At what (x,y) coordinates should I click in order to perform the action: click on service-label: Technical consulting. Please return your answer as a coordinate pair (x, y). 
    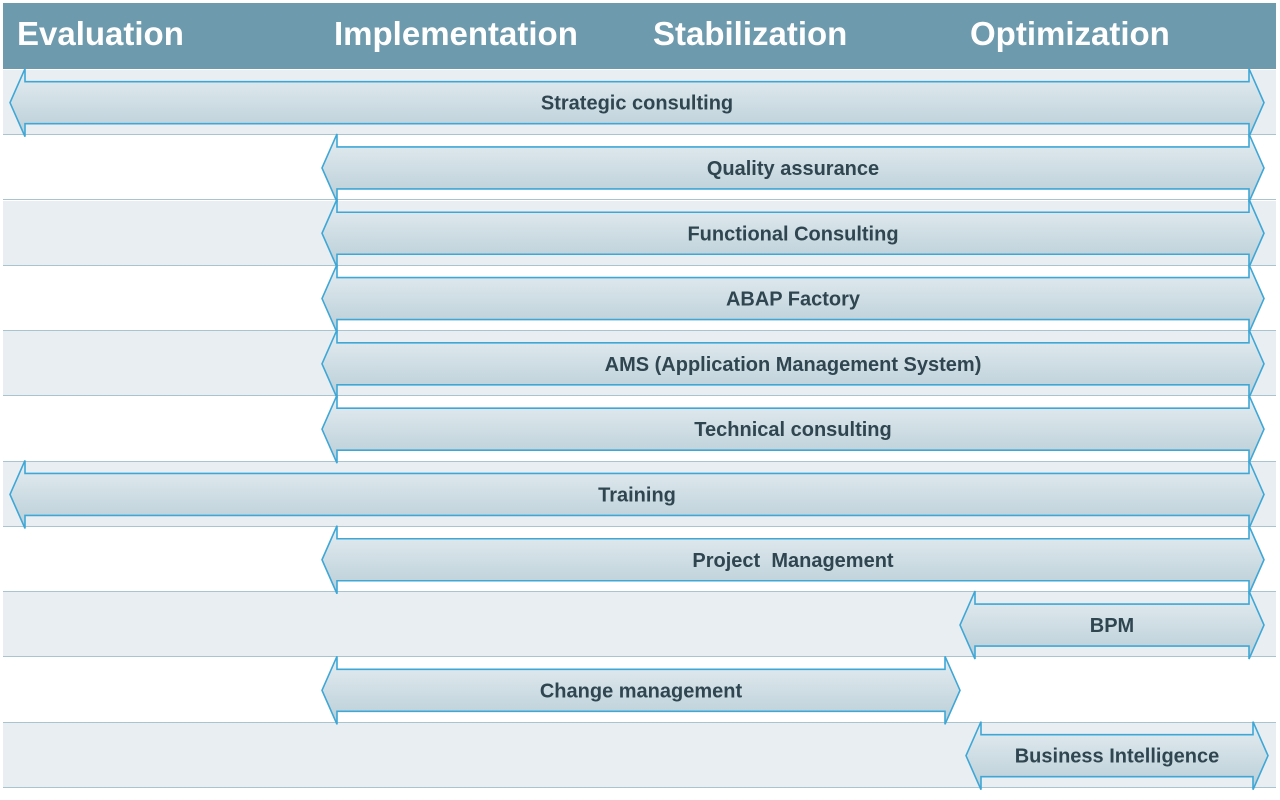
    Looking at the image, I should click on (792, 430).